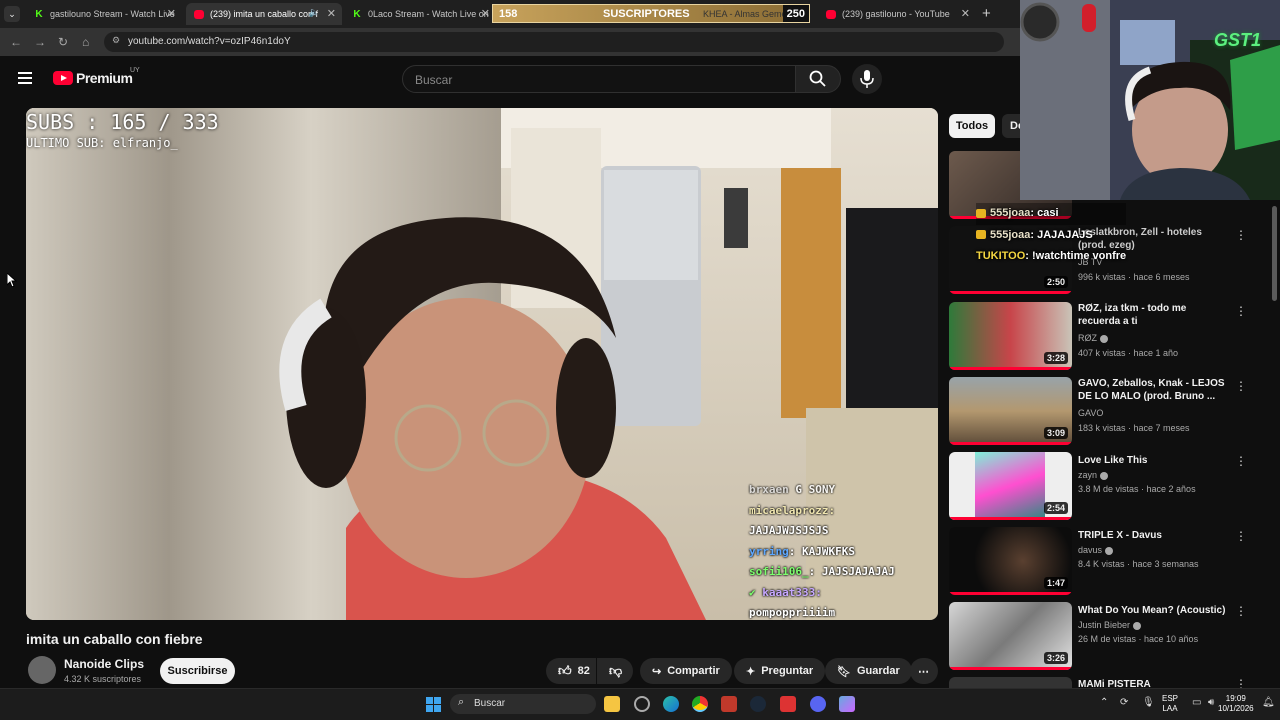  What do you see at coordinates (554, 42) in the screenshot?
I see `url-field: ⚙ youtube.com/watch?v=ozIP46n1doY` at bounding box center [554, 42].